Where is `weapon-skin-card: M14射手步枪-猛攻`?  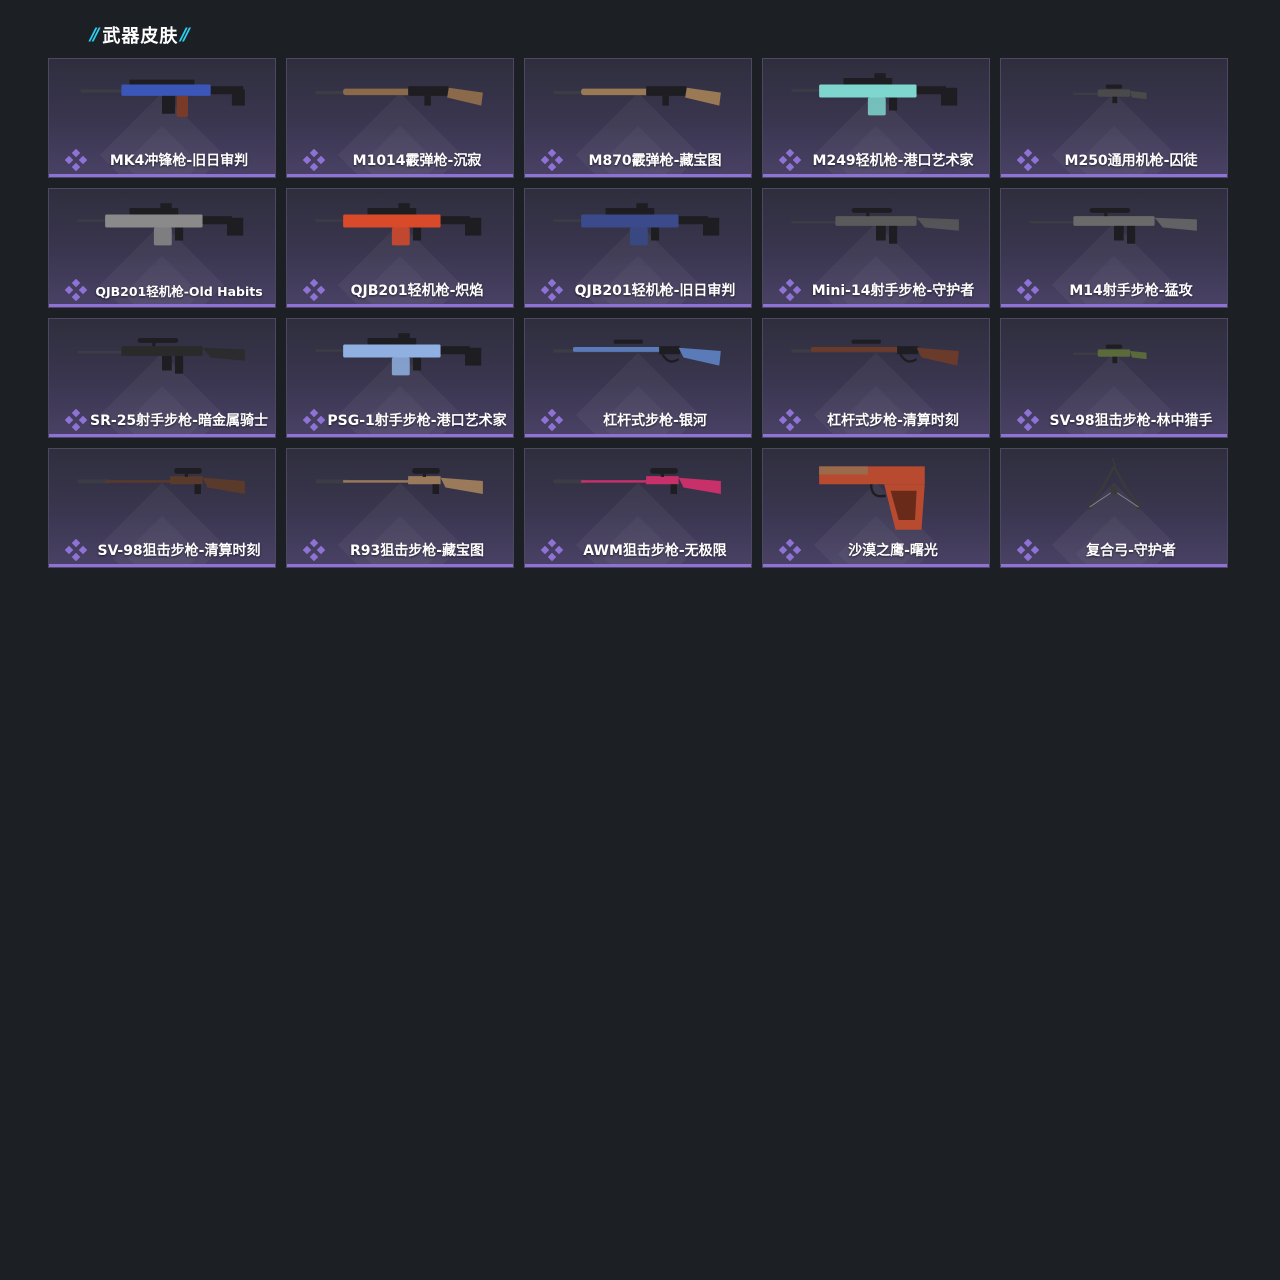
weapon-skin-card: M14射手步枪-猛攻 is located at coordinates (1114, 248).